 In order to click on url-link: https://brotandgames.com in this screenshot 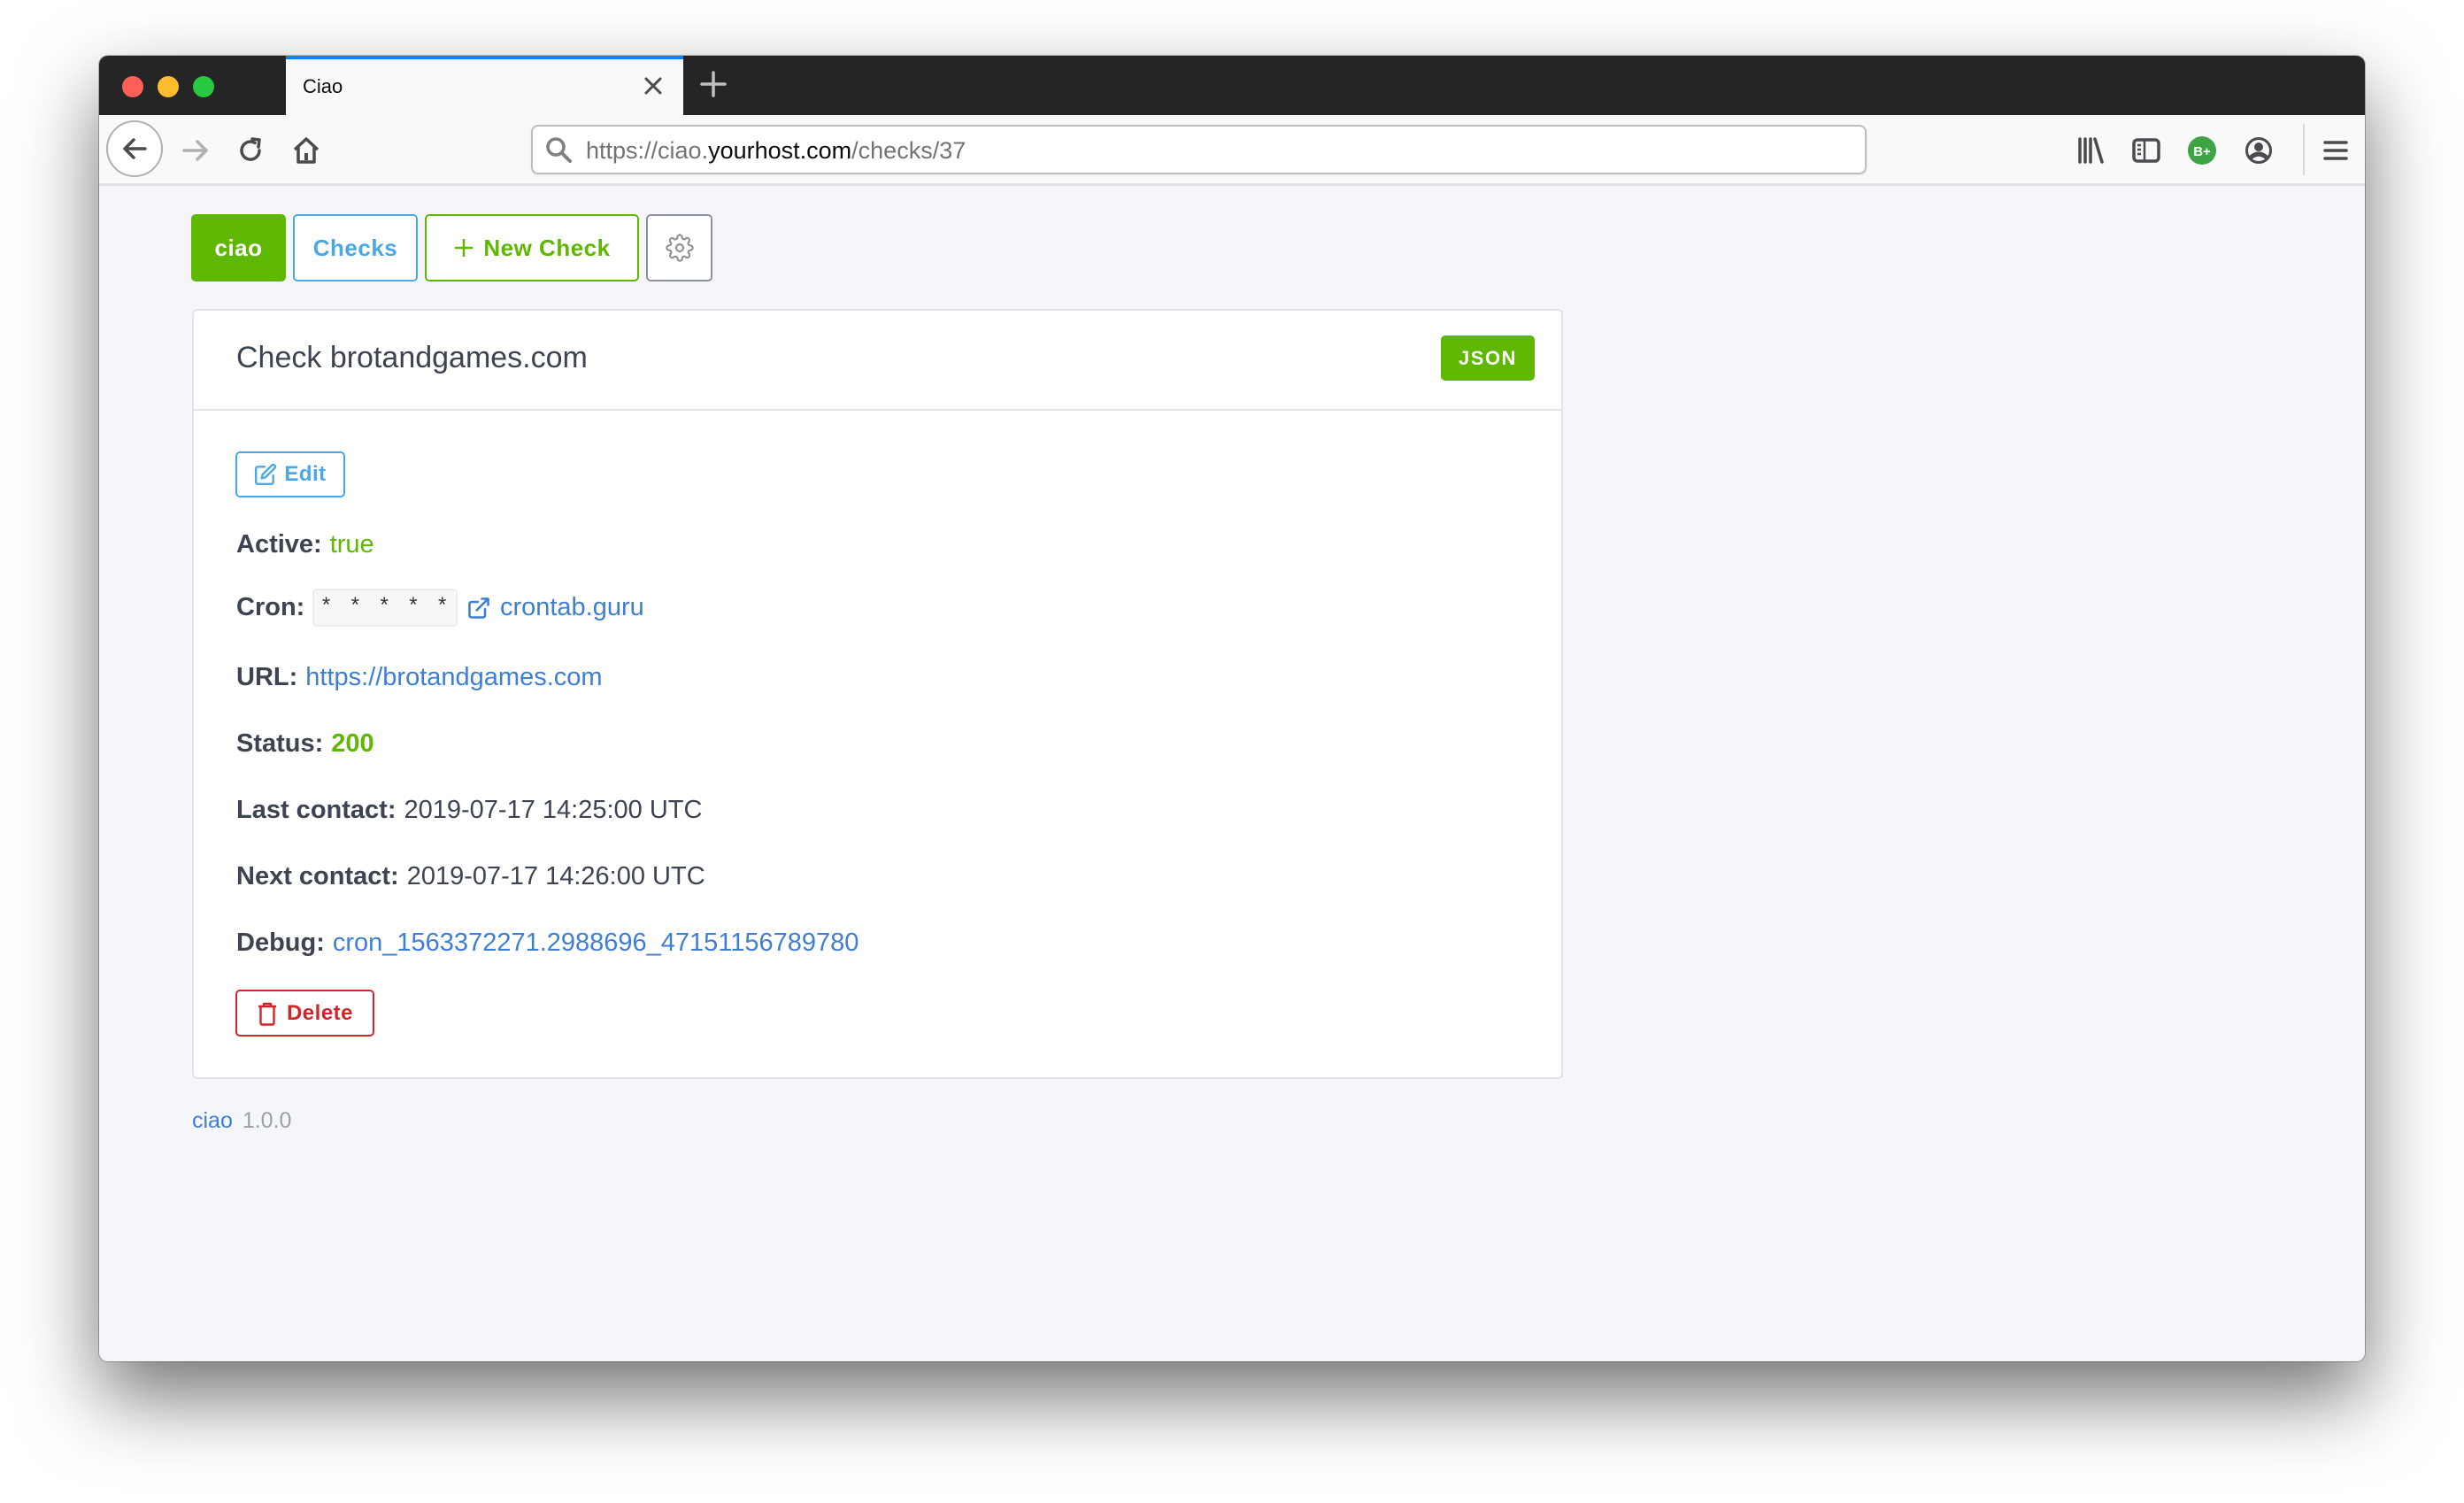, I will do `click(453, 678)`.